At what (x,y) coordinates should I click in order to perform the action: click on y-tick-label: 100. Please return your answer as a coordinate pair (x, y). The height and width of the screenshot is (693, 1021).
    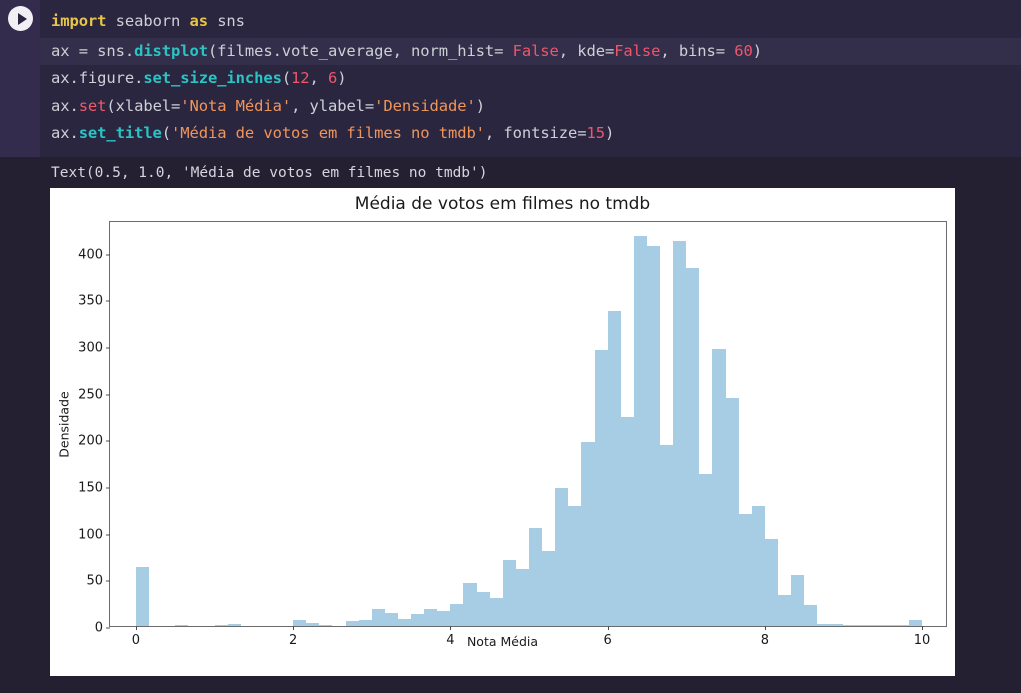
    Looking at the image, I should click on (90, 535).